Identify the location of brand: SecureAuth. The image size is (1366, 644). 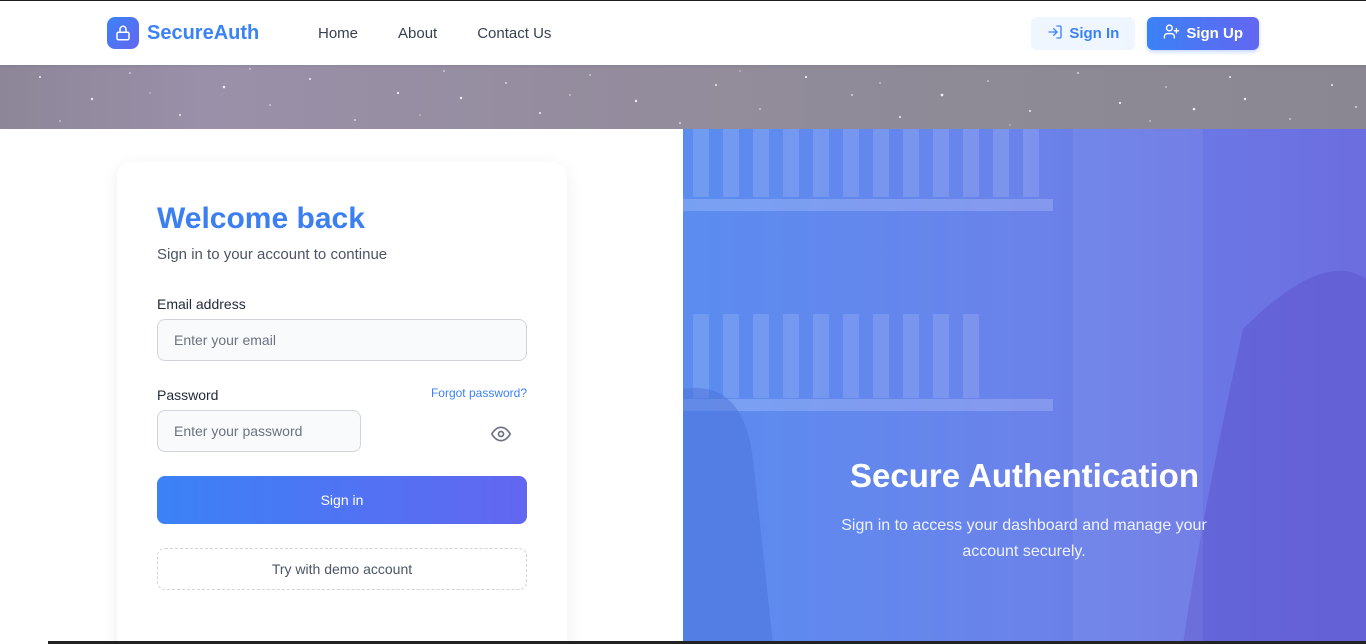
(183, 33).